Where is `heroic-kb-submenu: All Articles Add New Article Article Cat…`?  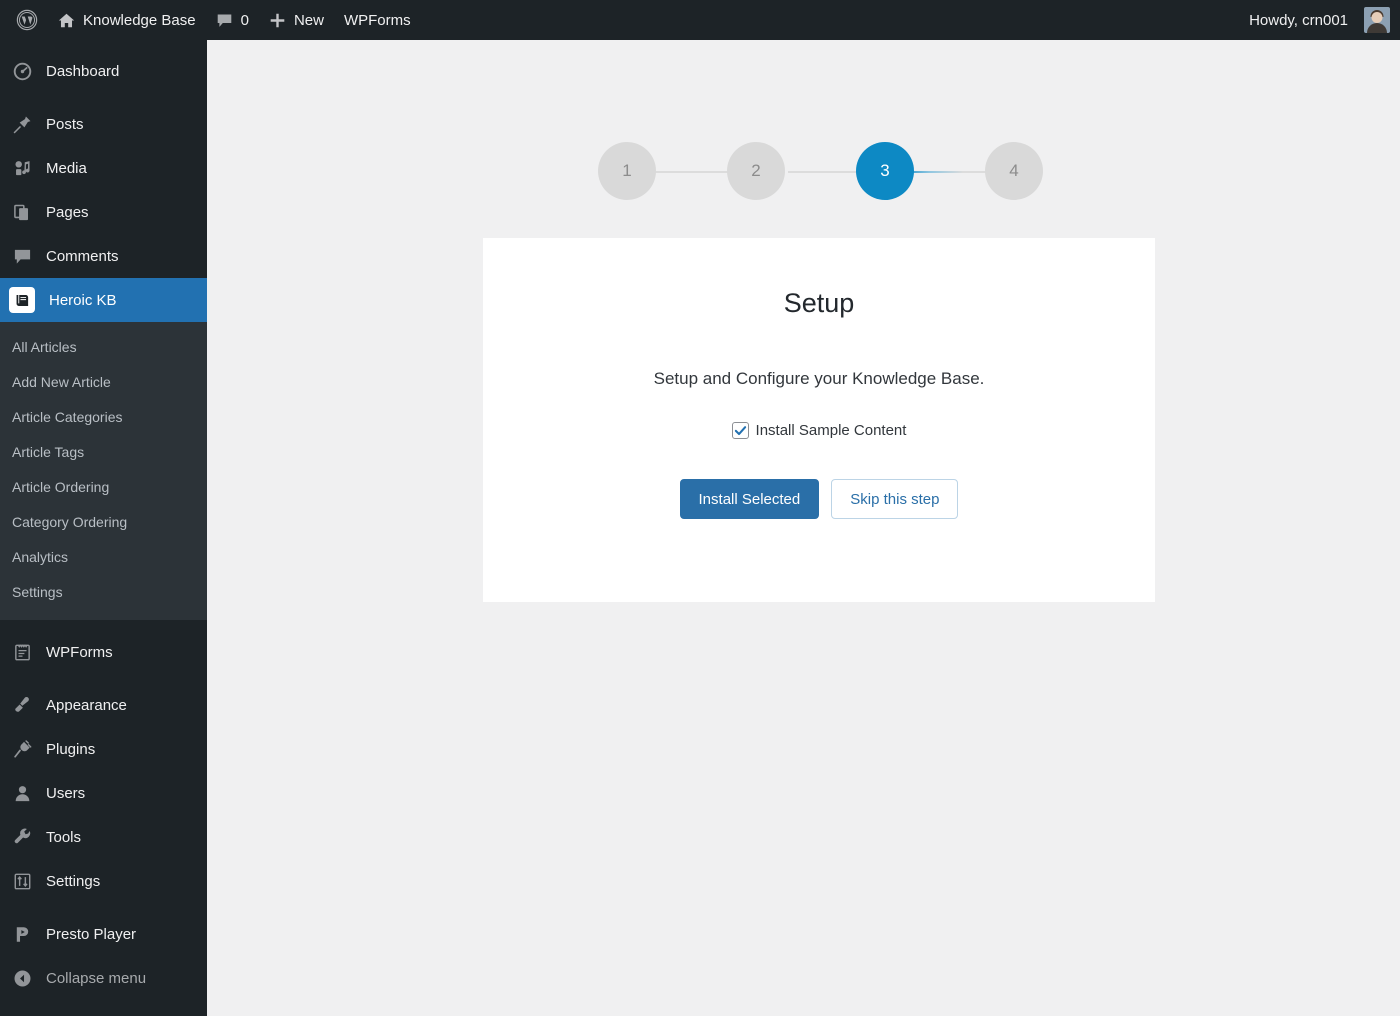
heroic-kb-submenu: All Articles Add New Article Article Cat… is located at coordinates (103, 471).